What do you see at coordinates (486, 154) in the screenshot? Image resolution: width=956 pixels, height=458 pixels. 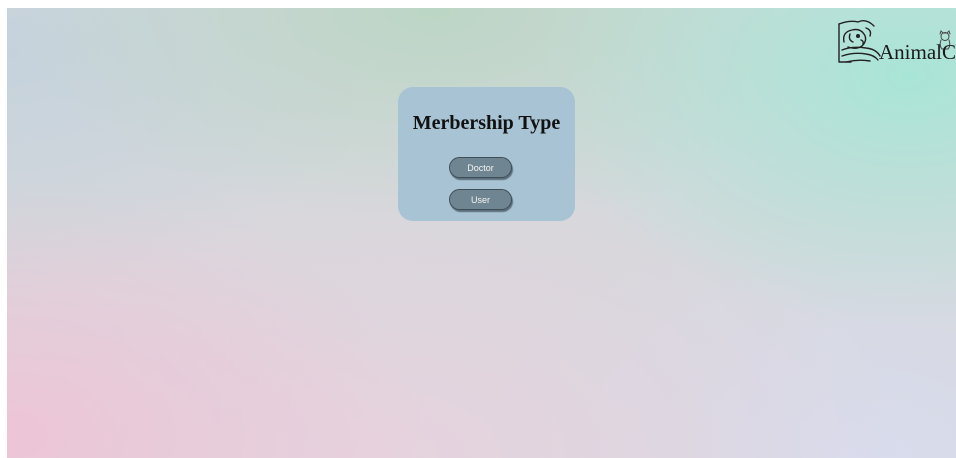 I see `membership-type-card: Merbership Type Doctor User` at bounding box center [486, 154].